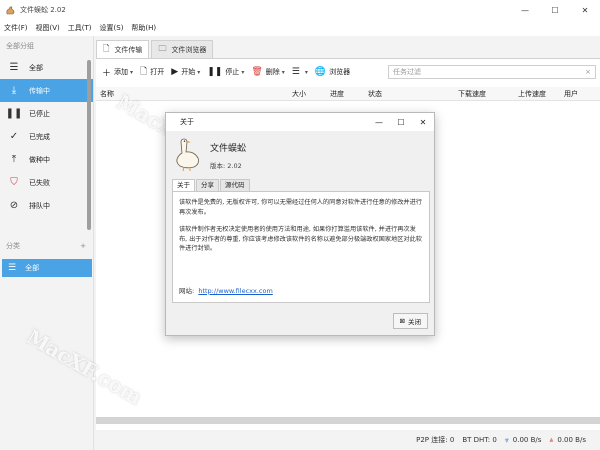 This screenshot has height=450, width=600. Describe the element at coordinates (112, 28) in the screenshot. I see `menu-settings: 设置(S)` at that location.